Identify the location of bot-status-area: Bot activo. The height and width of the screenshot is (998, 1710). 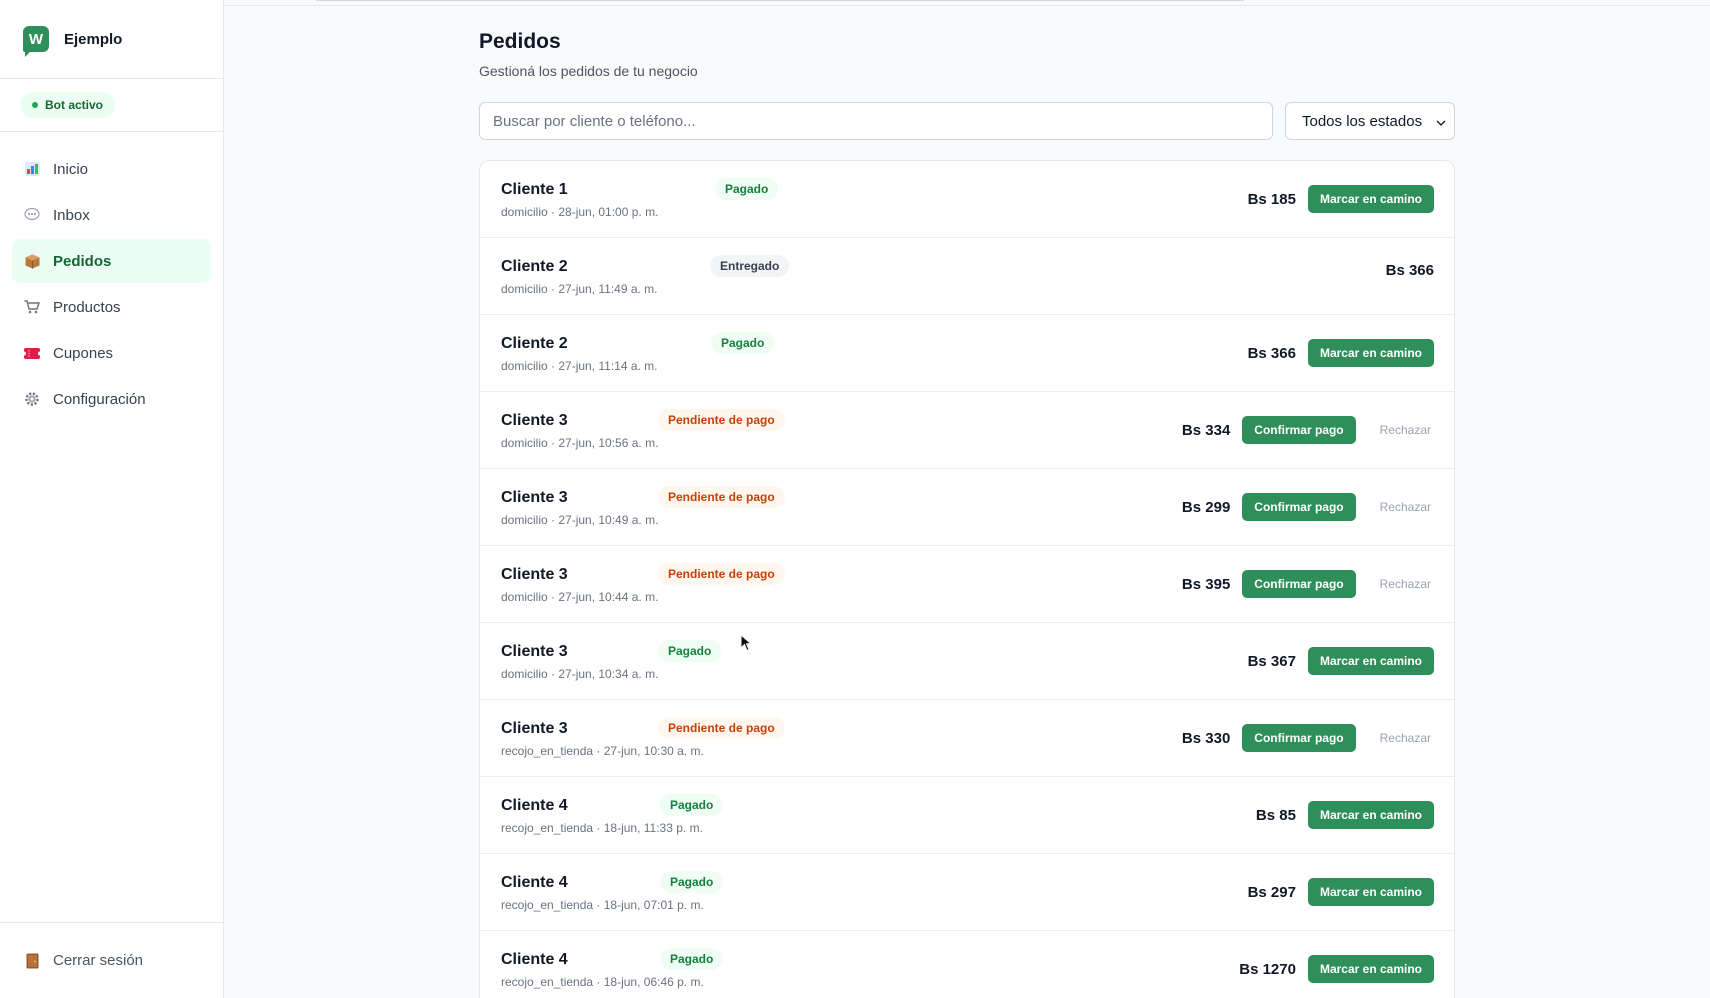
(111, 105).